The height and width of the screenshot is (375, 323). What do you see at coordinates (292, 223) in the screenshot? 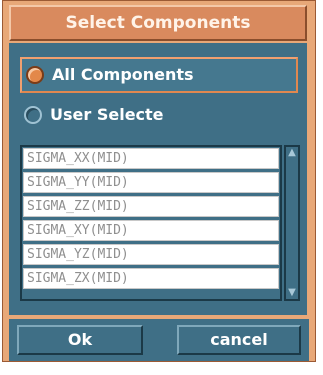
I see `list-scrollbar: ▲ ▼` at bounding box center [292, 223].